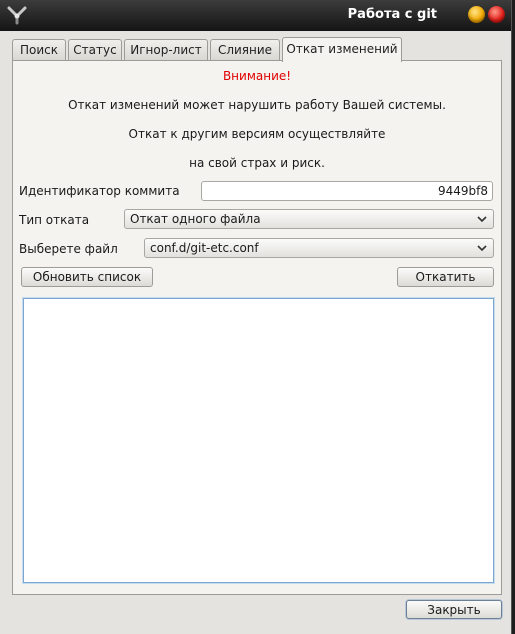  What do you see at coordinates (257, 76) in the screenshot?
I see `warning-title: Внимание!` at bounding box center [257, 76].